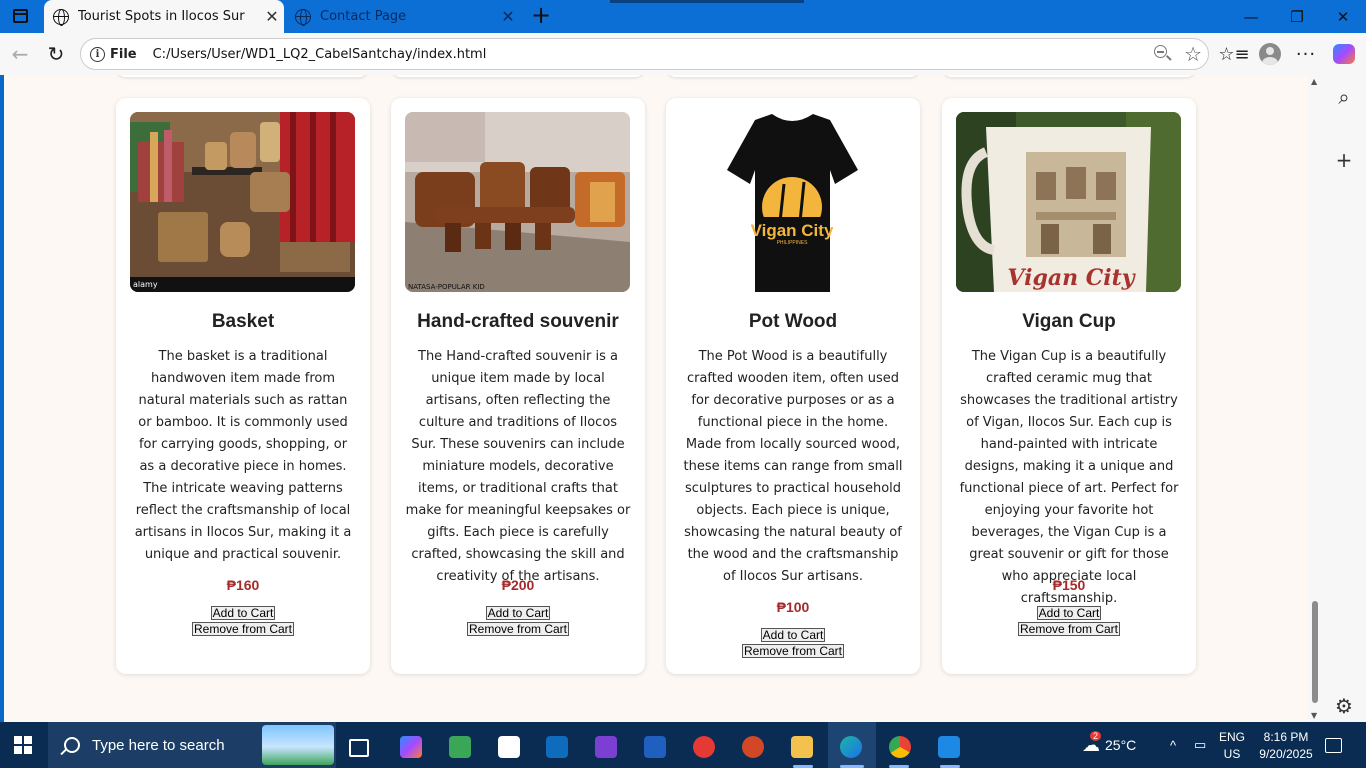  Describe the element at coordinates (518, 321) in the screenshot. I see `product-title: Hand-crafted souvenir` at that location.